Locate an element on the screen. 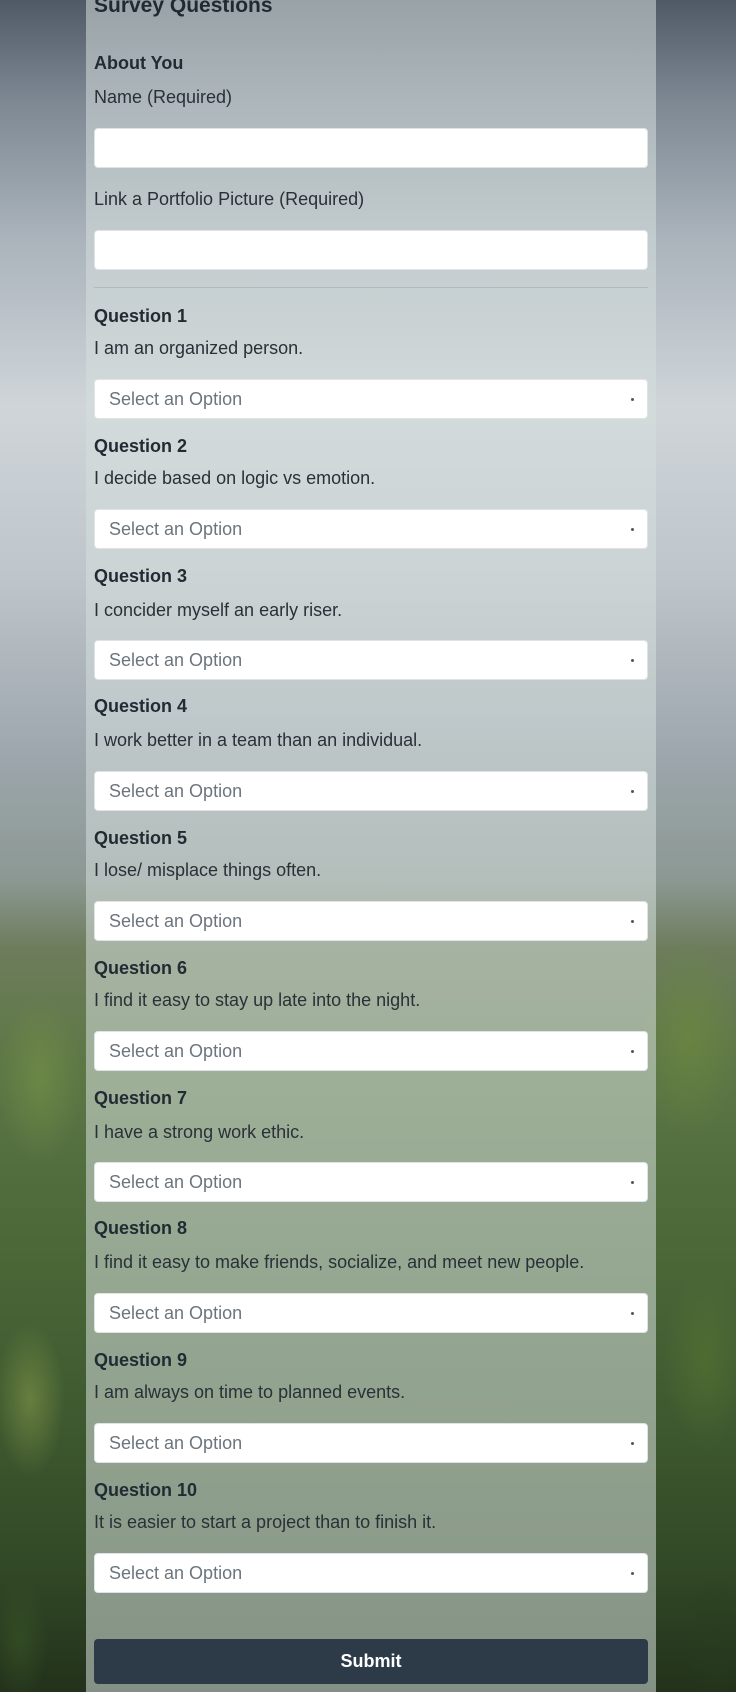 Image resolution: width=736 pixels, height=1692 pixels. question-10-heading: Question 10 is located at coordinates (146, 1490).